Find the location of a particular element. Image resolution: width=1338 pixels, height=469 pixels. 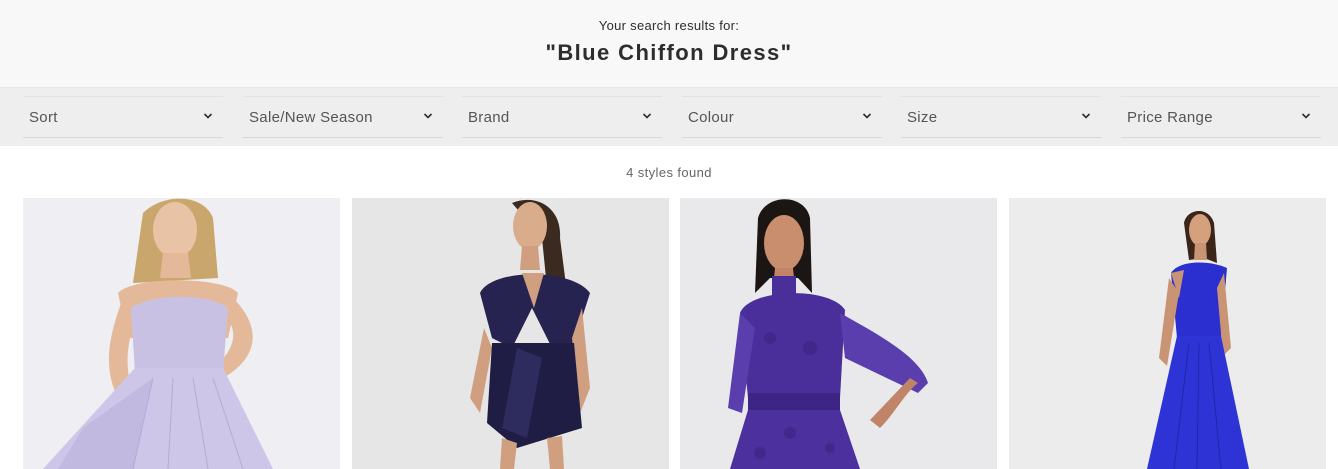

filter-label: Brand is located at coordinates (489, 117).